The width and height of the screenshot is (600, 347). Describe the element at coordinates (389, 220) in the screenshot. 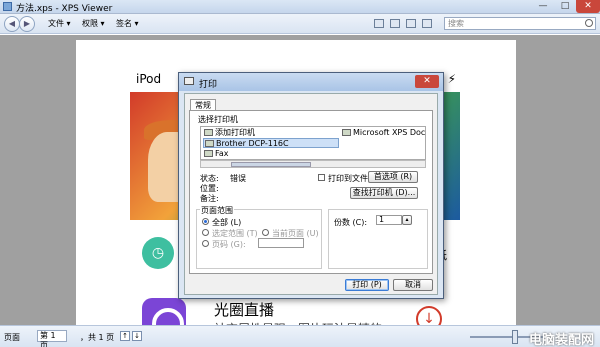

I see `copies-input: 1` at that location.